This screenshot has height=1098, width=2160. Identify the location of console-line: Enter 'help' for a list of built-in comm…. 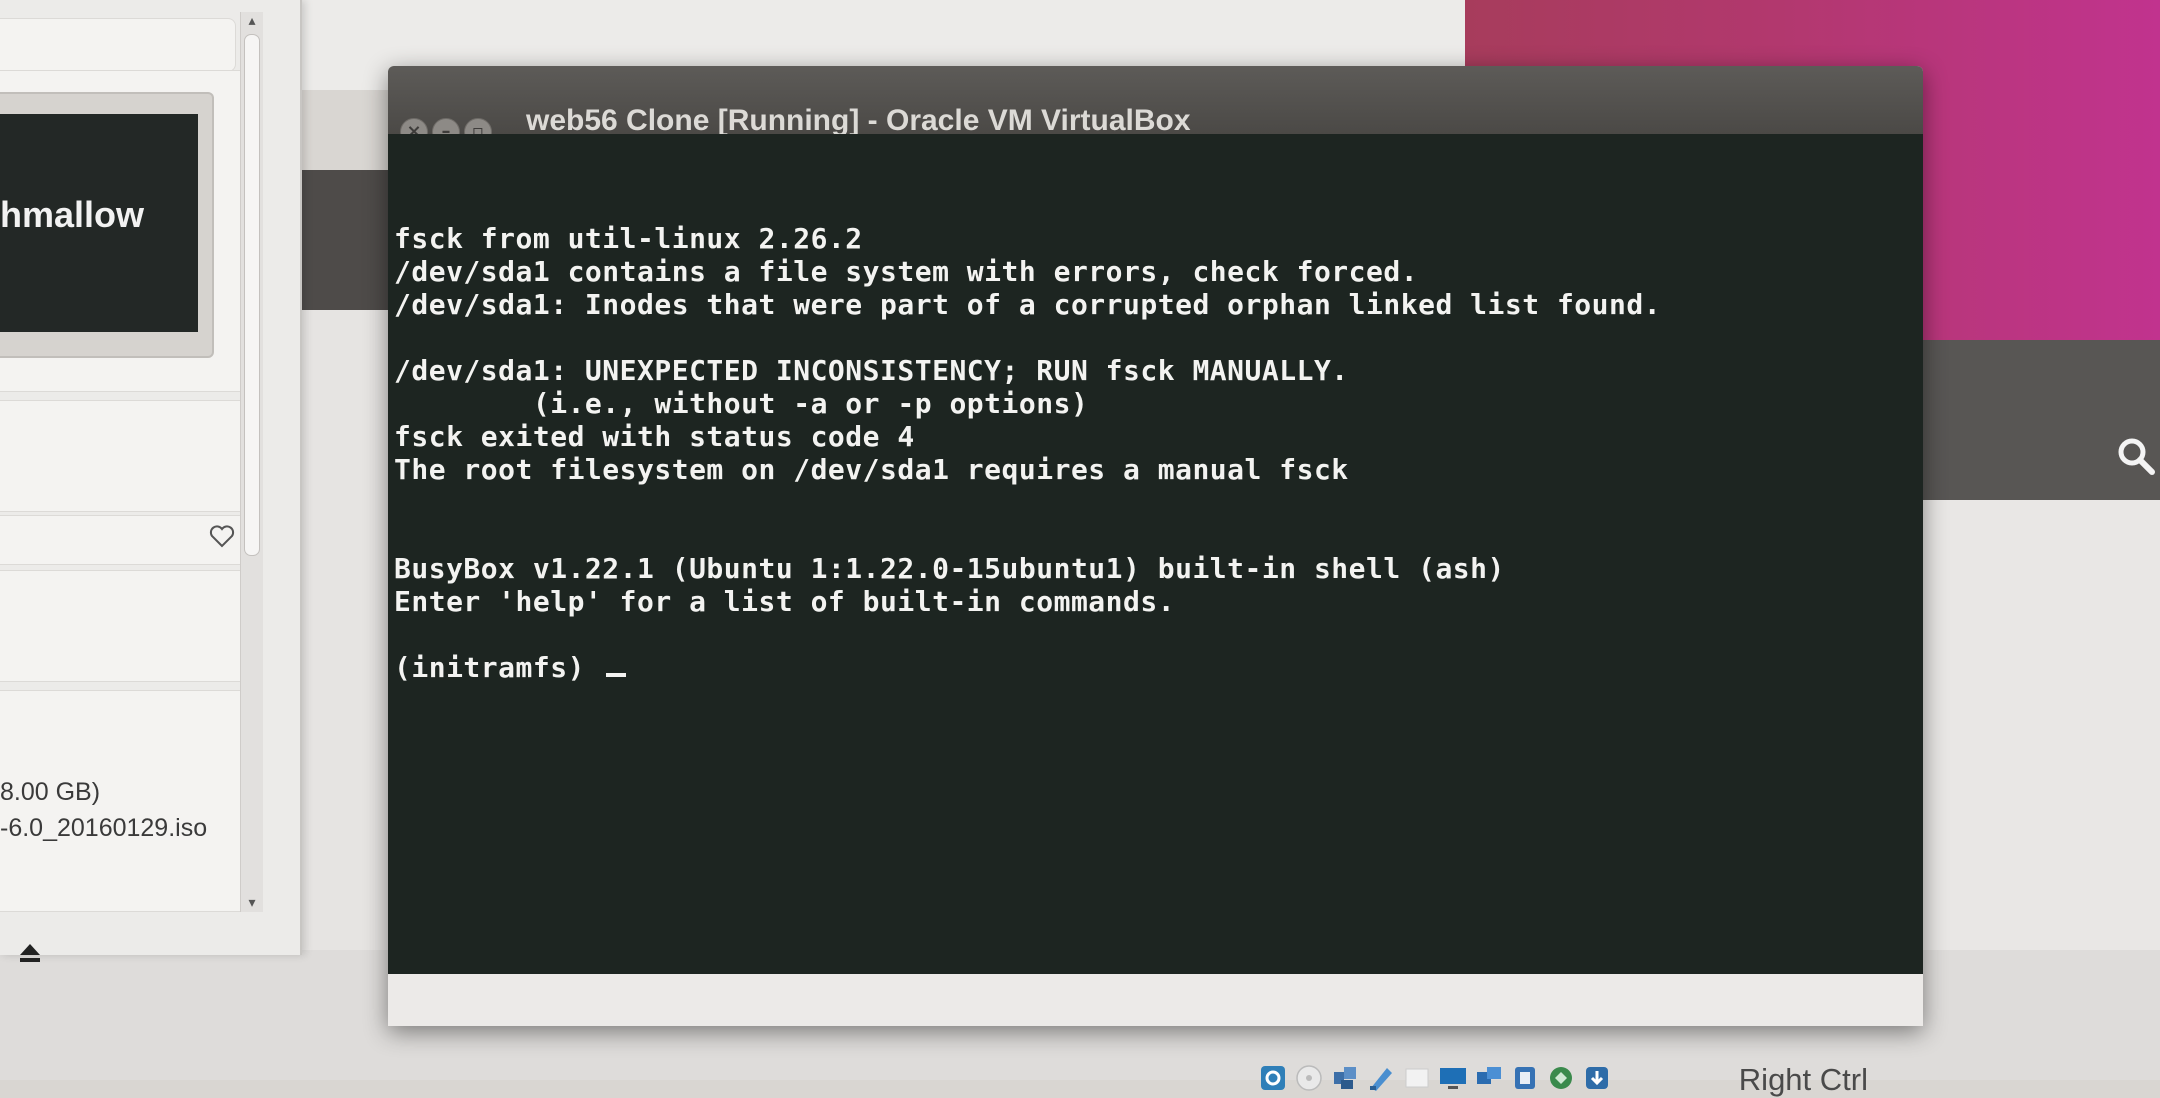
(785, 601).